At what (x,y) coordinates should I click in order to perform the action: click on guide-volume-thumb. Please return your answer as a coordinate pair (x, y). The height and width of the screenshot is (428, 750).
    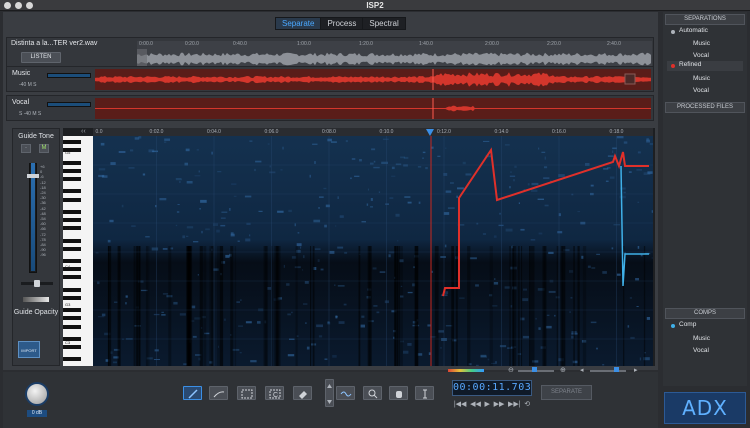
    Looking at the image, I should click on (33, 176).